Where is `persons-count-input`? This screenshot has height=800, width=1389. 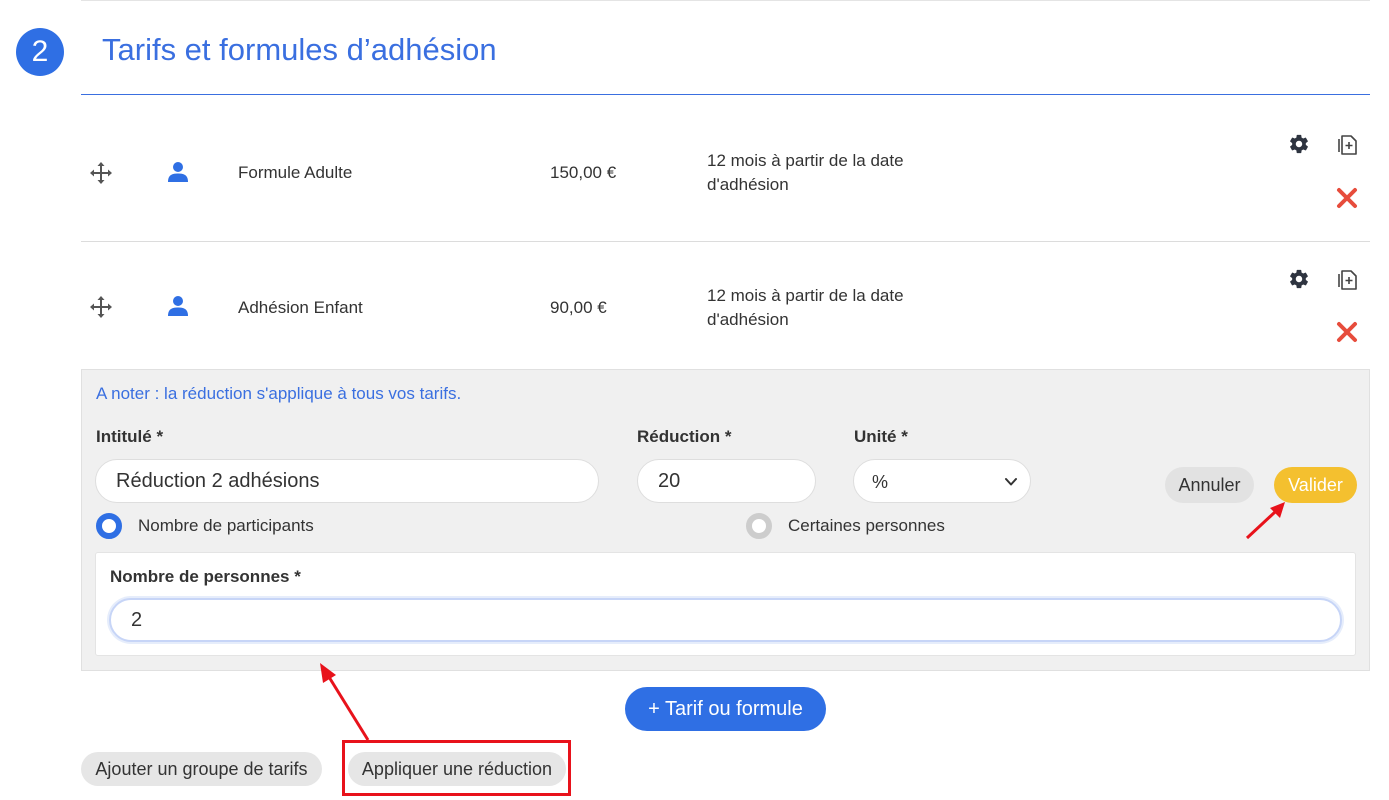
persons-count-input is located at coordinates (725, 620).